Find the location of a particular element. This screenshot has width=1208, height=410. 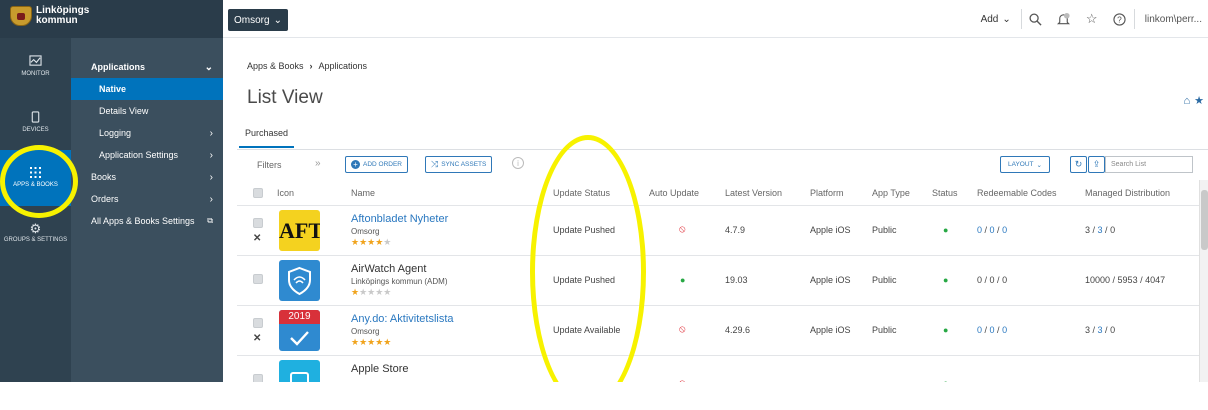

breadcrumb-applications: Applications is located at coordinates (343, 66).